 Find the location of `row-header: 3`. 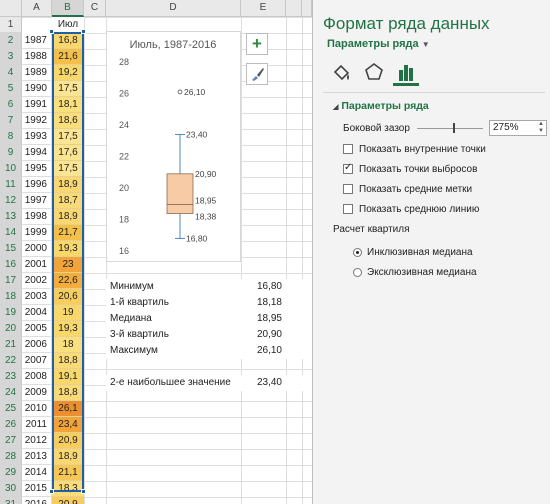

row-header: 3 is located at coordinates (11, 57).